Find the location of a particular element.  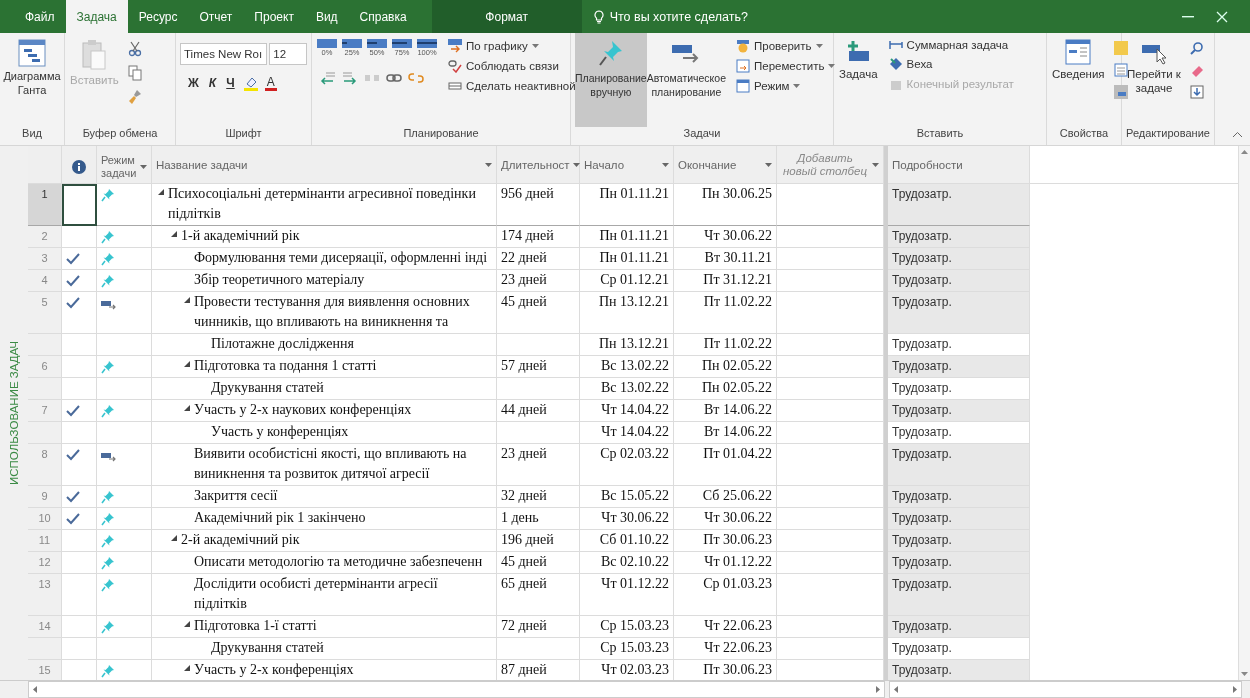

minimize-icon is located at coordinates (1188, 16).